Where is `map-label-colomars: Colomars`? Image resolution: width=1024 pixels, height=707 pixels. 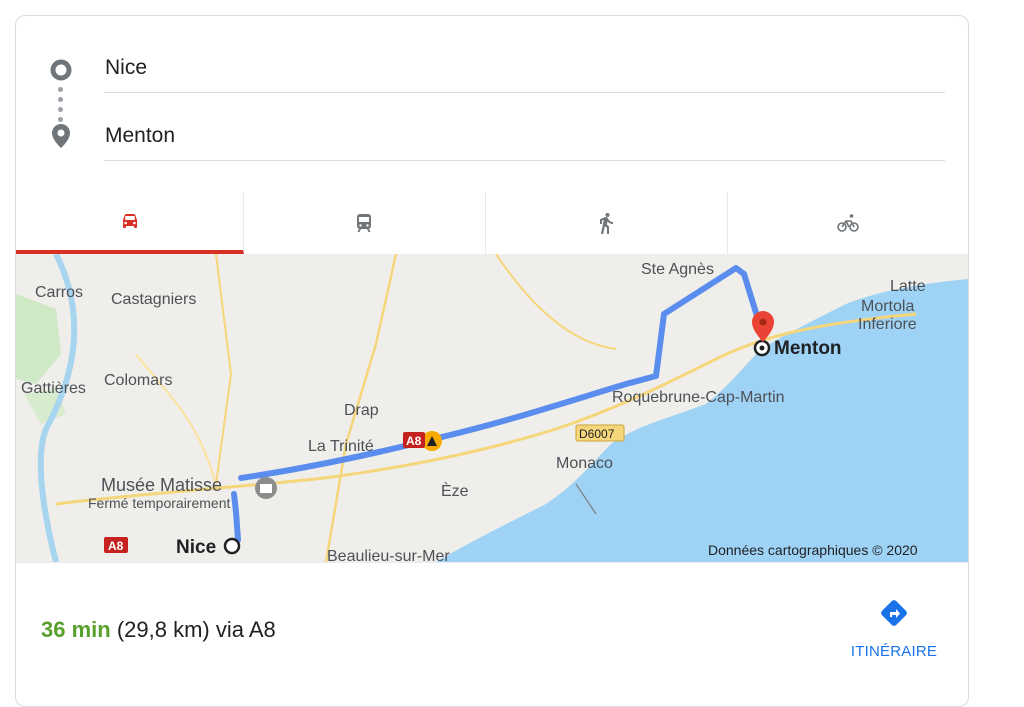 map-label-colomars: Colomars is located at coordinates (138, 380).